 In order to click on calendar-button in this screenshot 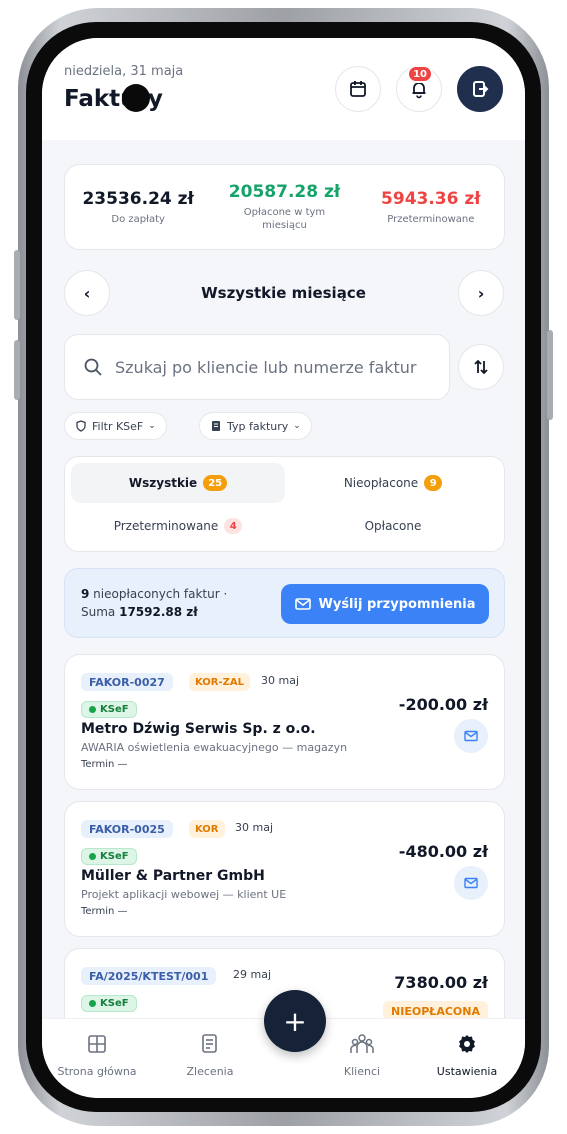, I will do `click(358, 89)`.